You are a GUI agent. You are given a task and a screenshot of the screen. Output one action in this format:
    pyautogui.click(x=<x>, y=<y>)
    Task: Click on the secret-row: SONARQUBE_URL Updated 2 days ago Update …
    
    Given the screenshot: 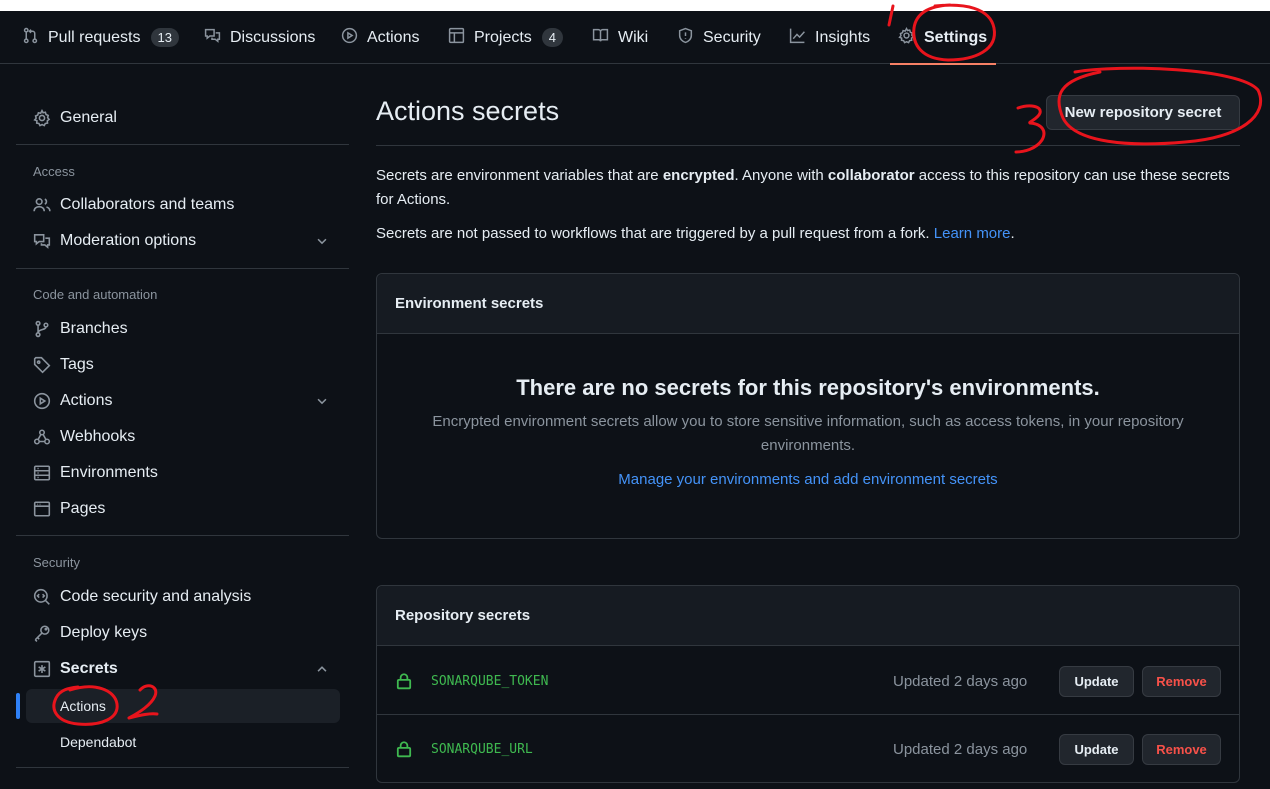 What is the action you would take?
    pyautogui.click(x=808, y=749)
    